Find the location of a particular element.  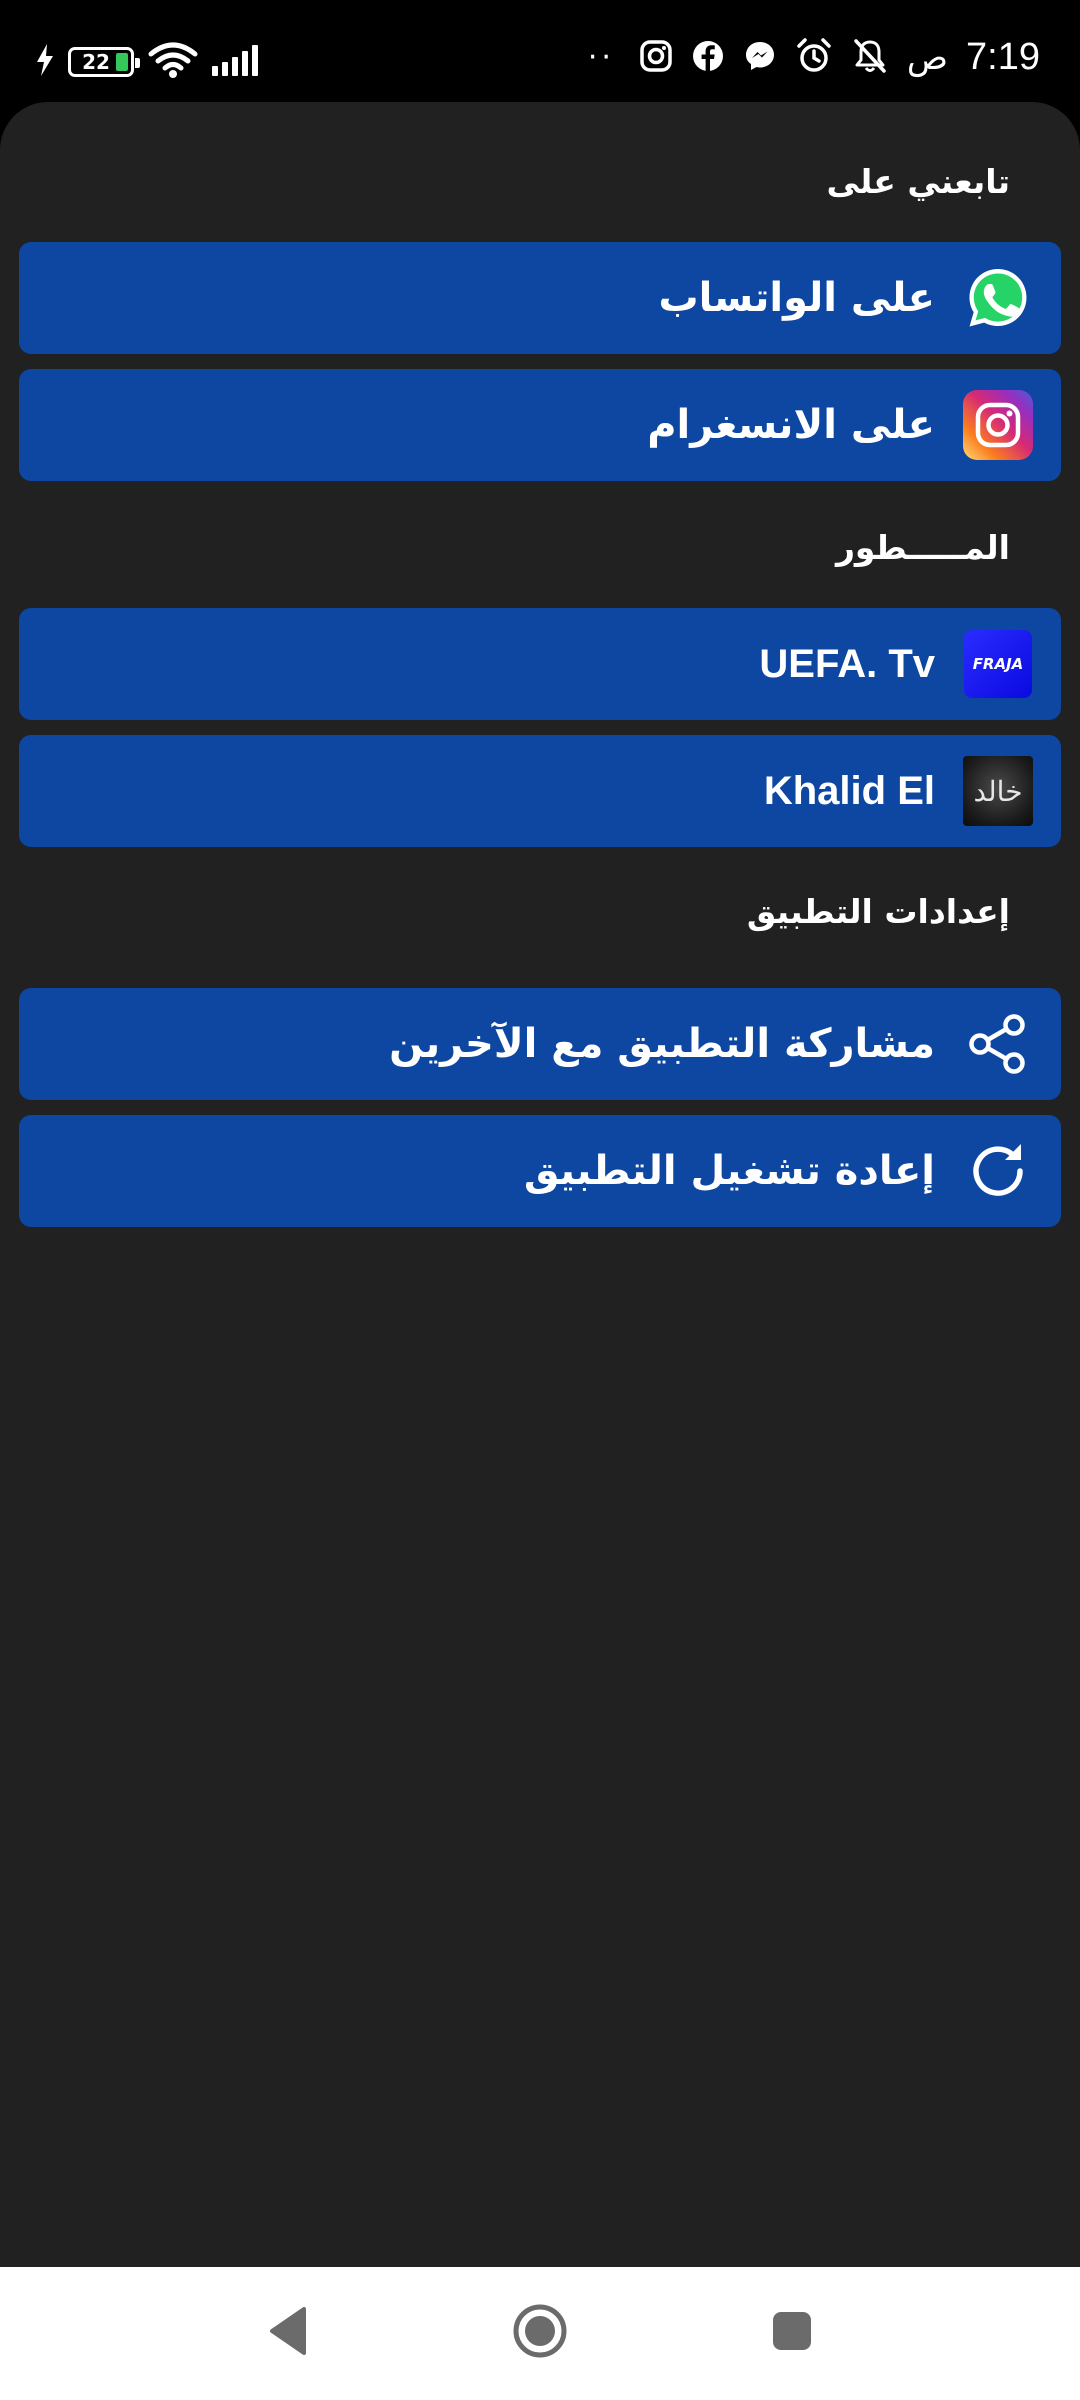

wifi-icon is located at coordinates (173, 62).